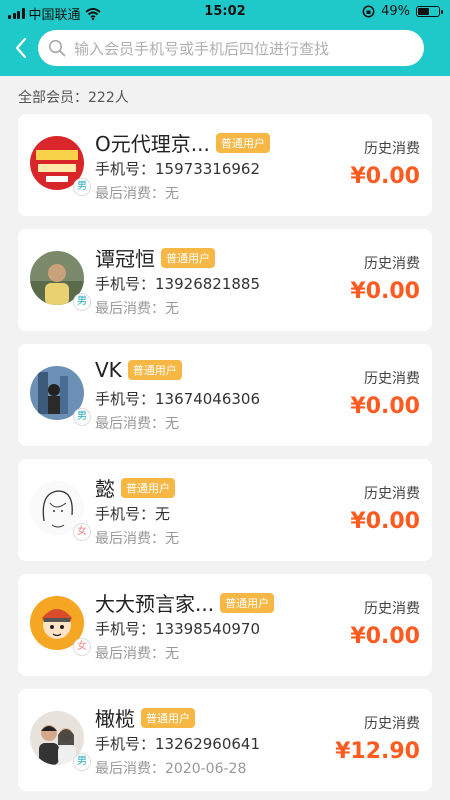 This screenshot has width=450, height=800. What do you see at coordinates (202, 48) in the screenshot?
I see `search-placeholder: 输入会员手机号或手机后四位进行查找` at bounding box center [202, 48].